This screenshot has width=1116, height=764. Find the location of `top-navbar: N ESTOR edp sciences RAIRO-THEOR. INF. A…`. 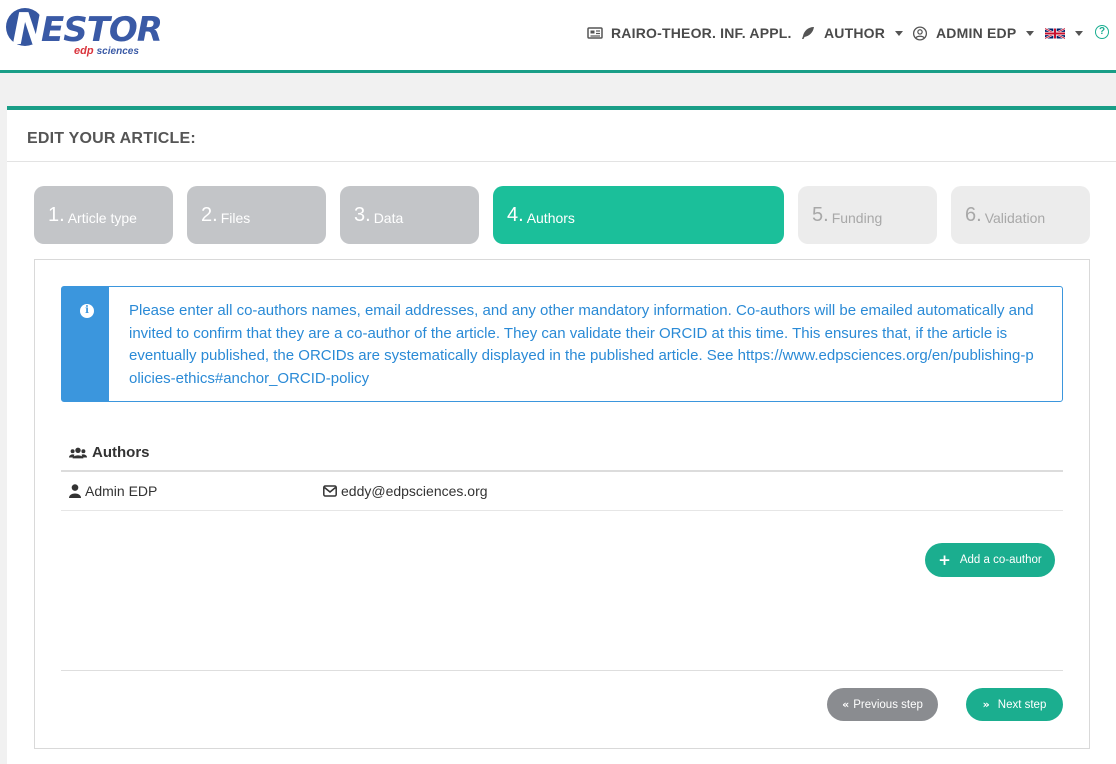

top-navbar: N ESTOR edp sciences RAIRO-THEOR. INF. A… is located at coordinates (558, 36).